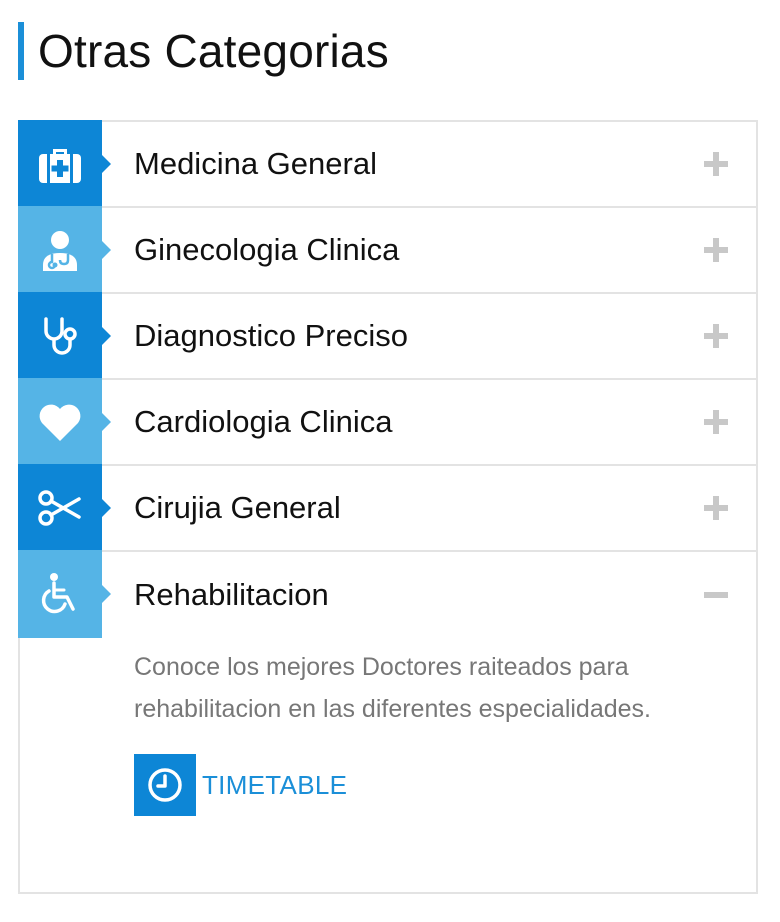 The height and width of the screenshot is (922, 780). Describe the element at coordinates (387, 164) in the screenshot. I see `accordion-item-medicina-general: Medicina General` at that location.